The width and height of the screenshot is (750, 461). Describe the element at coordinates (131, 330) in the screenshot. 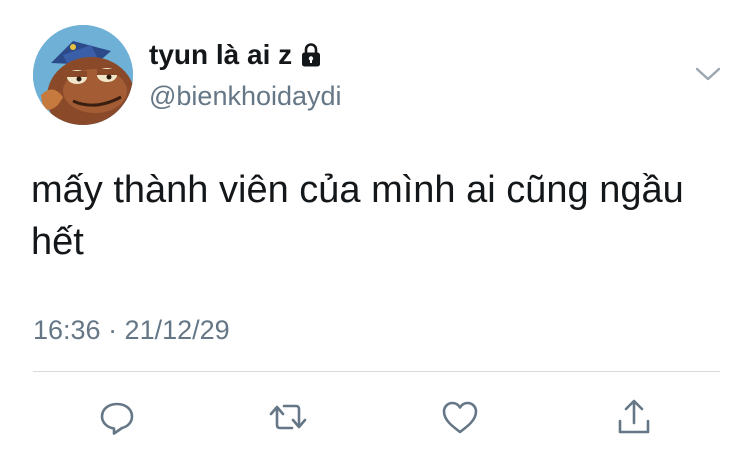

I see `tweet-timestamp: 16:36 · 21/12/29` at that location.